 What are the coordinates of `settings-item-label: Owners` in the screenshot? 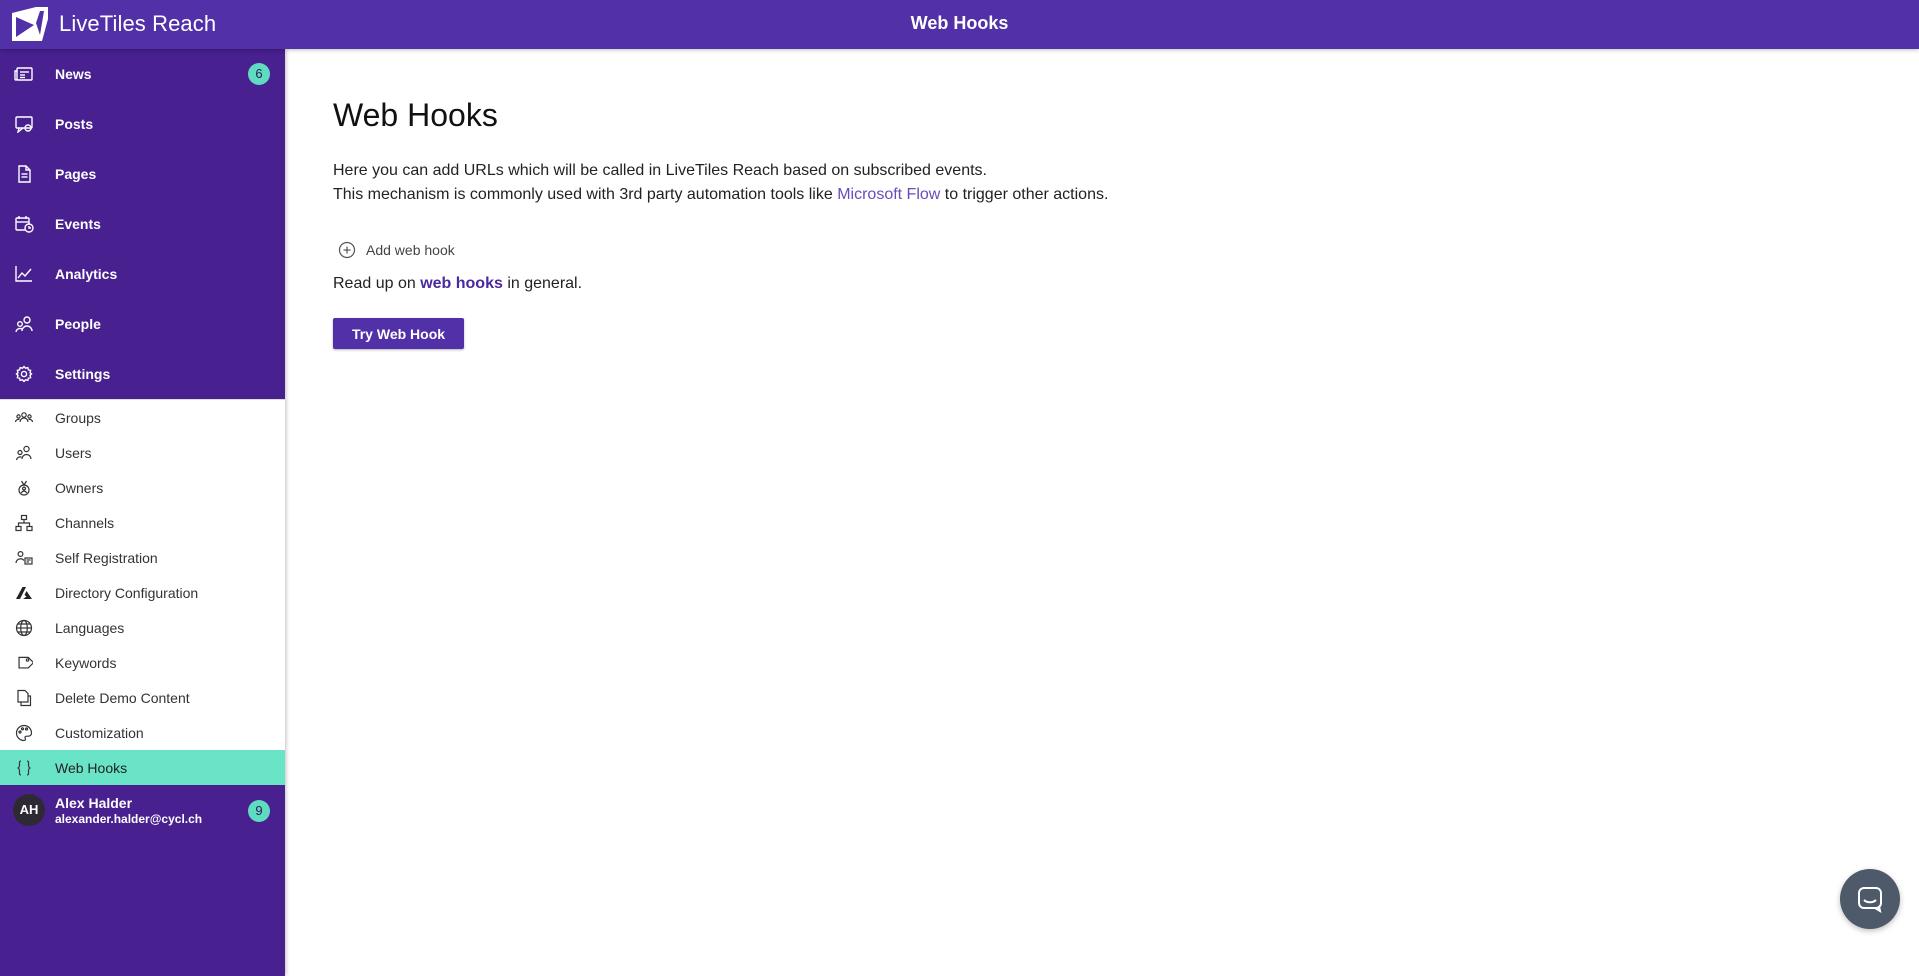 It's located at (79, 487).